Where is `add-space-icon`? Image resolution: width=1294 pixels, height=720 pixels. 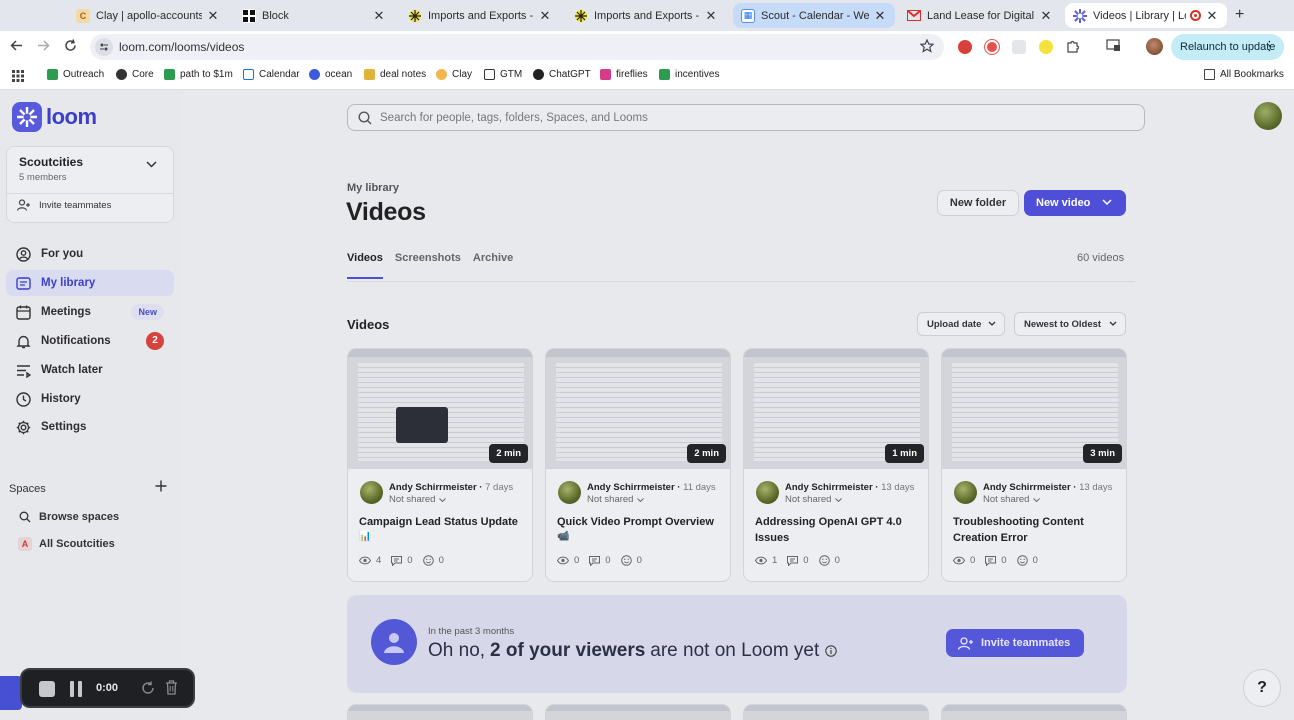
add-space-icon is located at coordinates (161, 486).